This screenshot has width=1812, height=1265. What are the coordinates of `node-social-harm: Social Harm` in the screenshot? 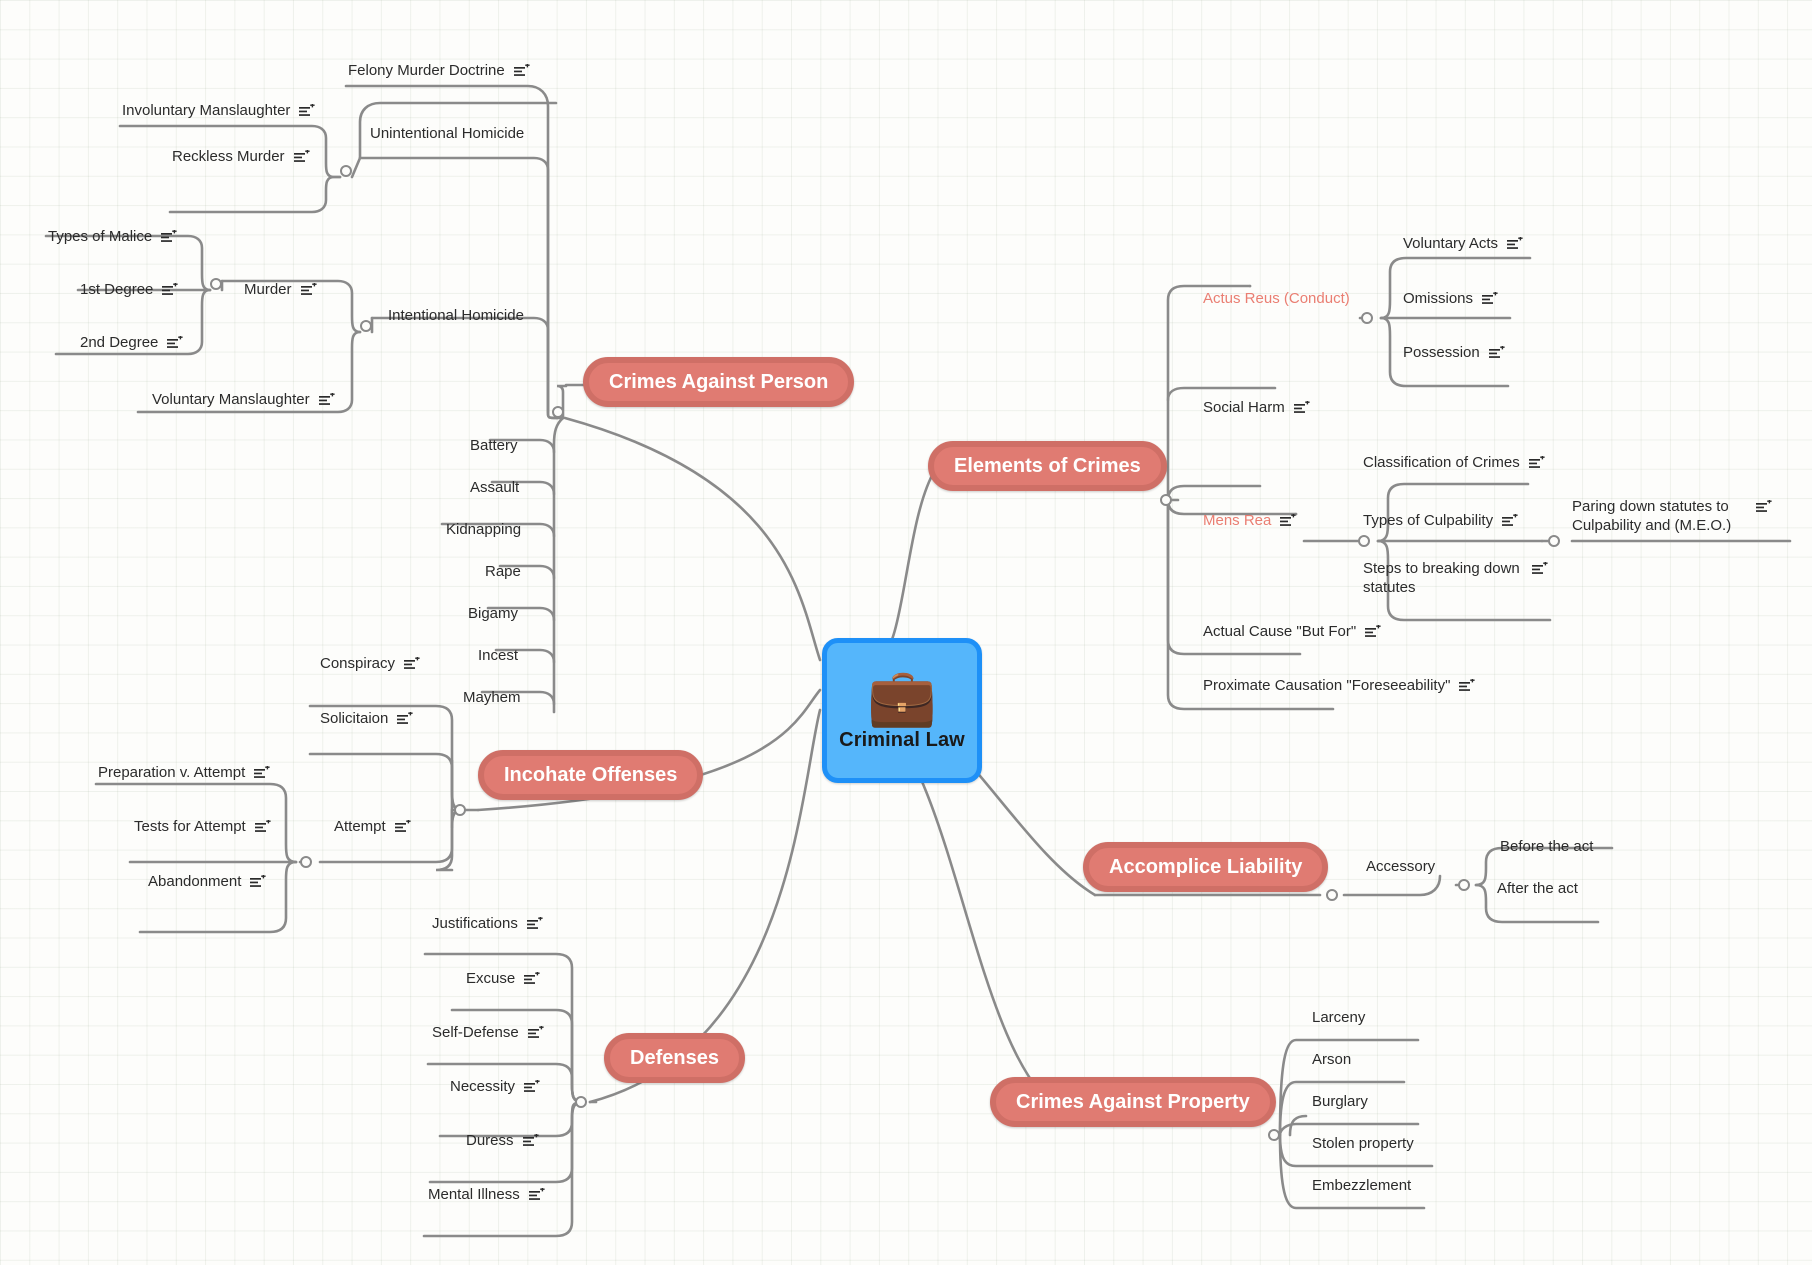 It's located at (1256, 408).